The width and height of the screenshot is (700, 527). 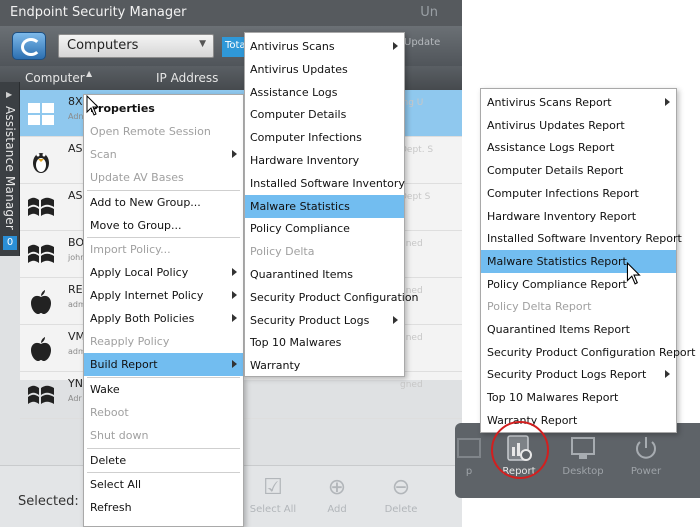 What do you see at coordinates (301, 274) in the screenshot?
I see `menu-item-label: Quarantined Items` at bounding box center [301, 274].